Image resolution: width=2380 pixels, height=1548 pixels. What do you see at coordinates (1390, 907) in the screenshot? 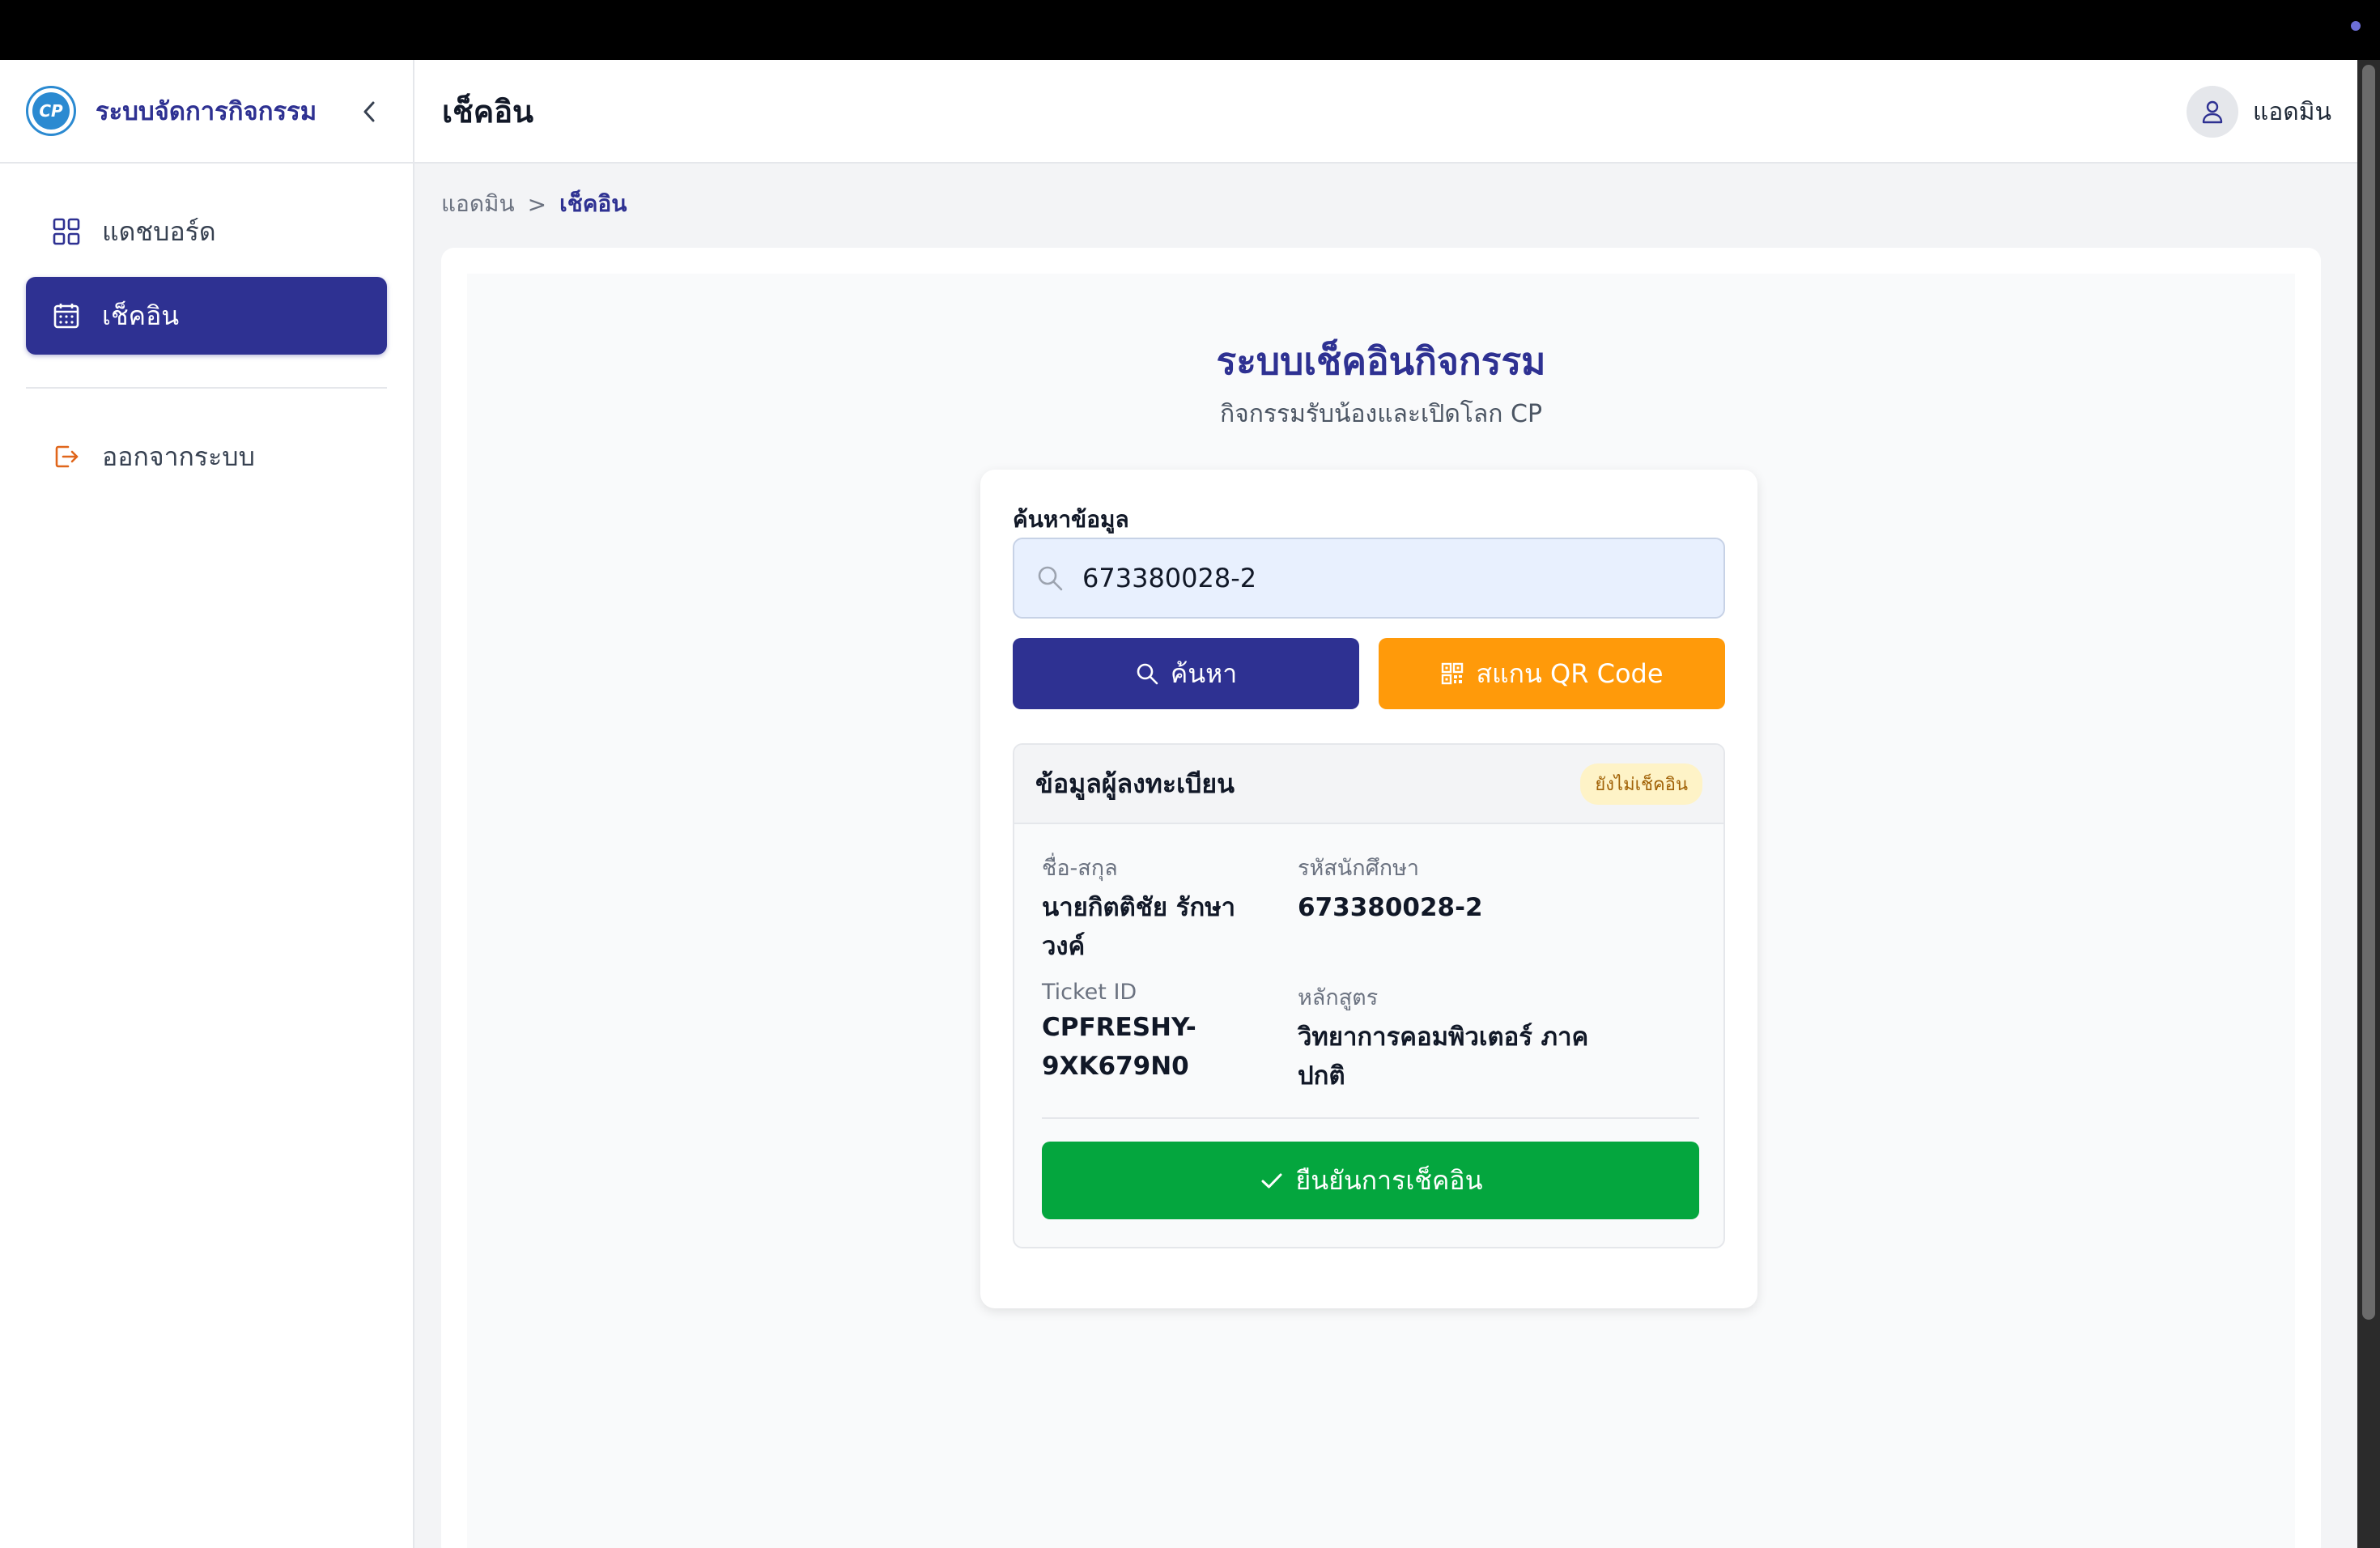
I see `student-id-value: 673380028-2` at bounding box center [1390, 907].